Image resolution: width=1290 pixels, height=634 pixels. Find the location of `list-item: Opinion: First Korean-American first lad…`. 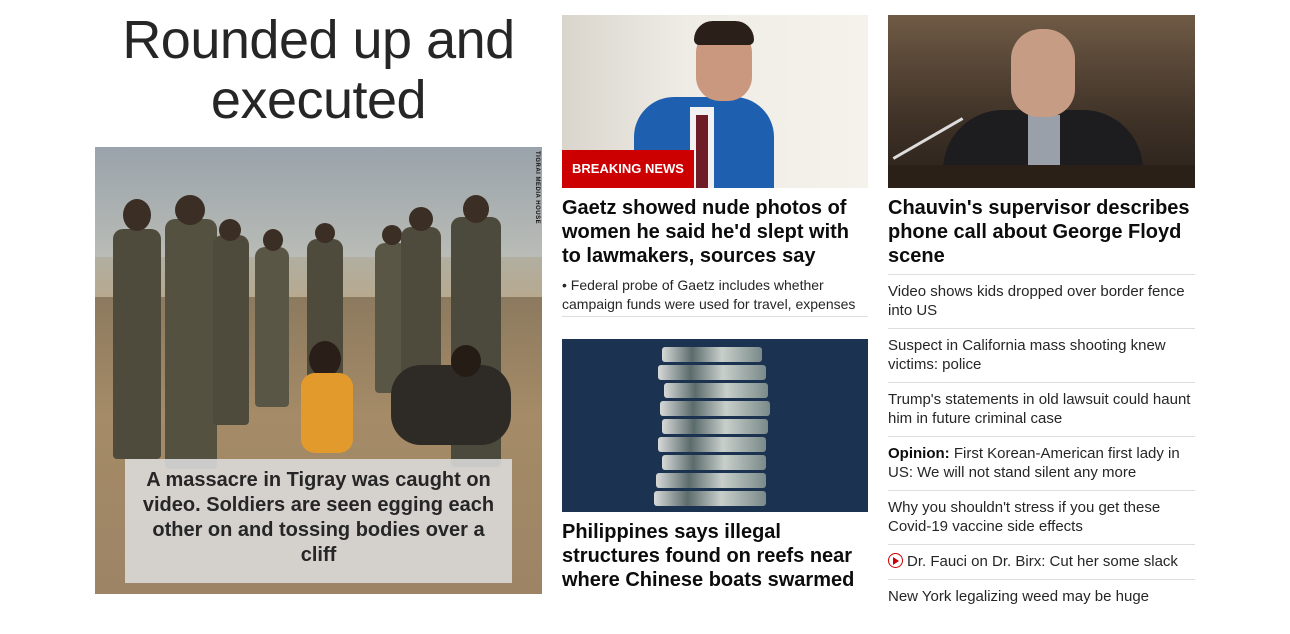

list-item: Opinion: First Korean-American first lad… is located at coordinates (1041, 463).